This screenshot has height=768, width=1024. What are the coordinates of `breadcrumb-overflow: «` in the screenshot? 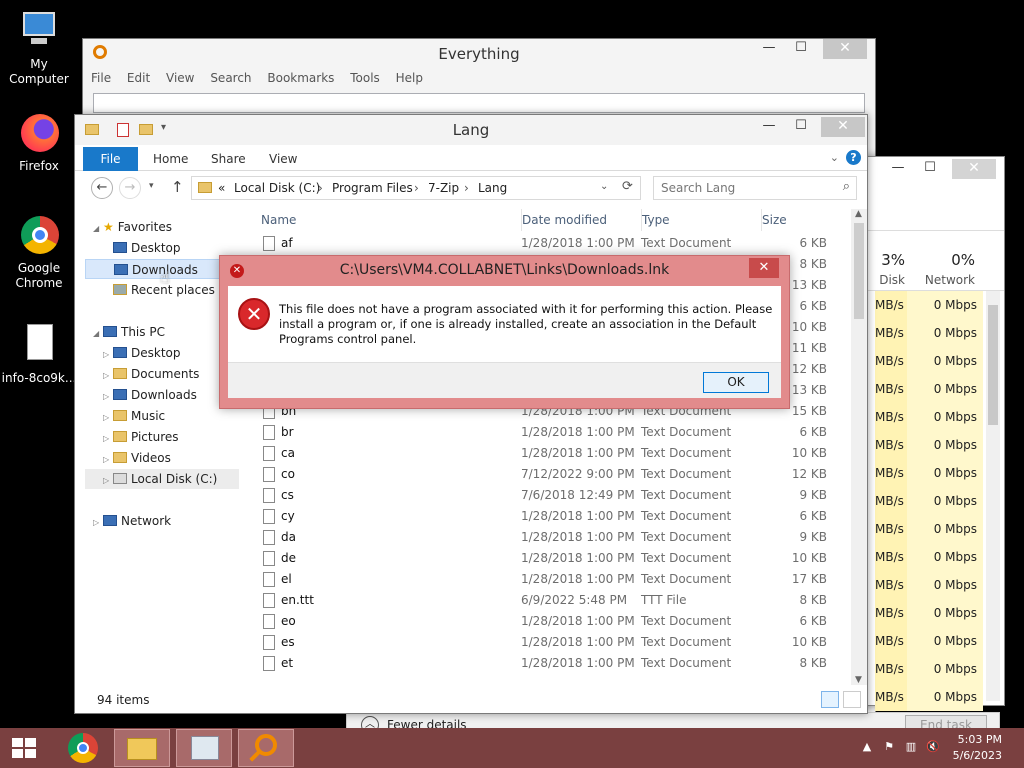 It's located at (221, 188).